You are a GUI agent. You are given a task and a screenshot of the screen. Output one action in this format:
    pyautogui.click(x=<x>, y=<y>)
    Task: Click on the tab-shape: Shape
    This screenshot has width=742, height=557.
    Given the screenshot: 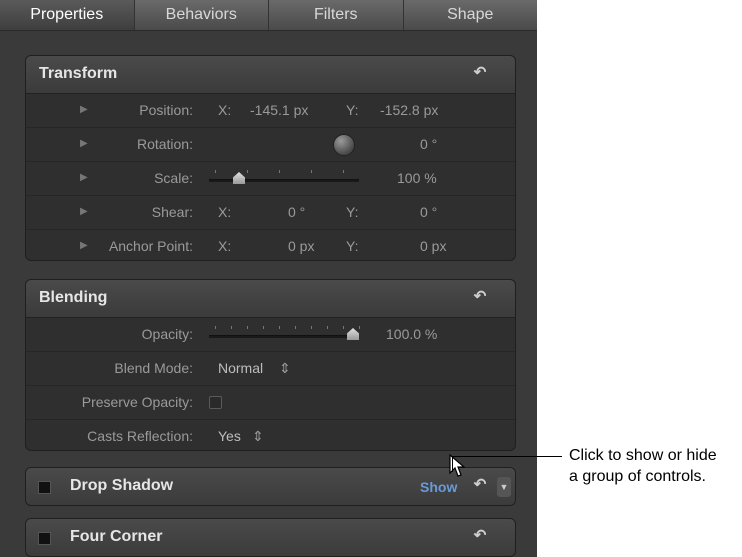 What is the action you would take?
    pyautogui.click(x=471, y=15)
    